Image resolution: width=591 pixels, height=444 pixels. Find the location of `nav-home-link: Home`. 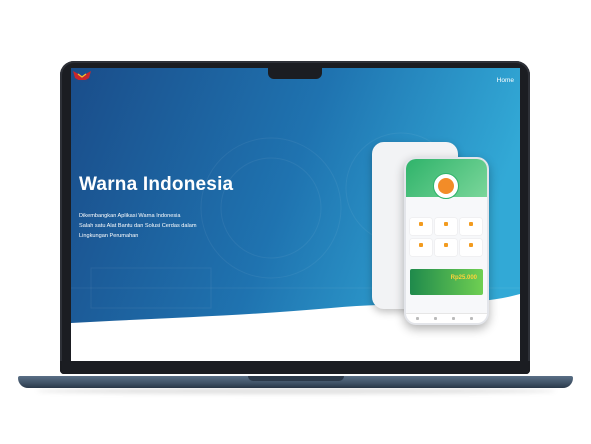

nav-home-link: Home is located at coordinates (505, 80).